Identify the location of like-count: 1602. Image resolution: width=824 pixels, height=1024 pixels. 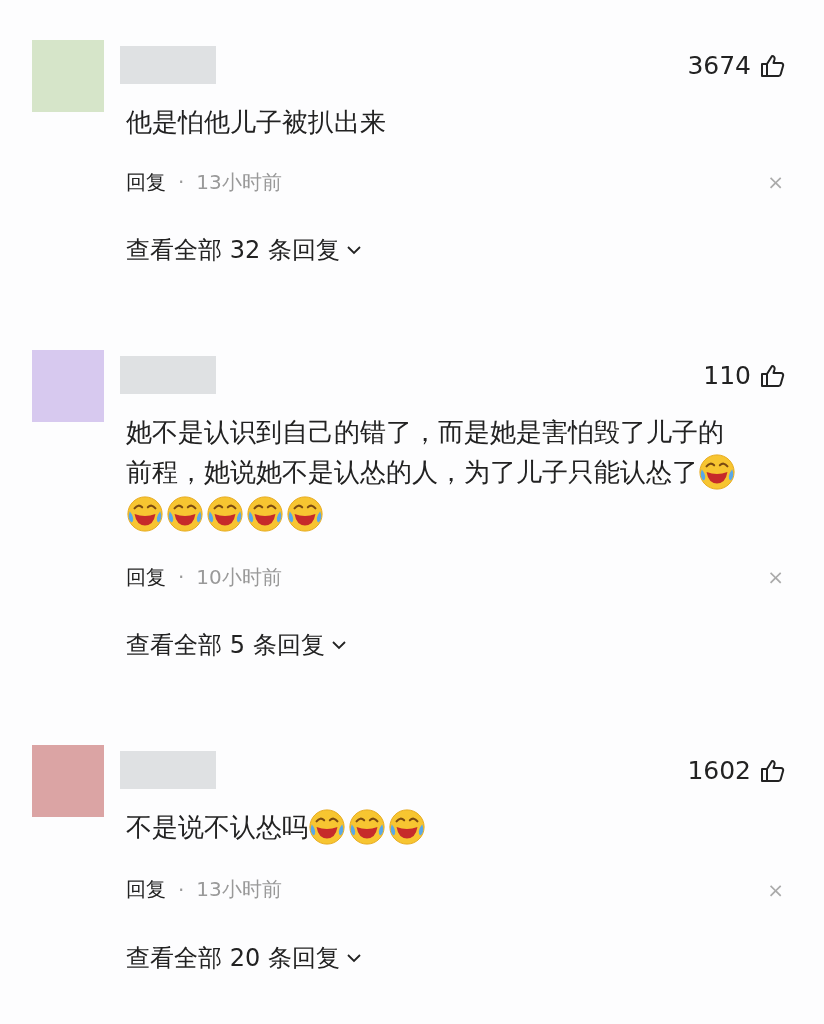
(719, 770).